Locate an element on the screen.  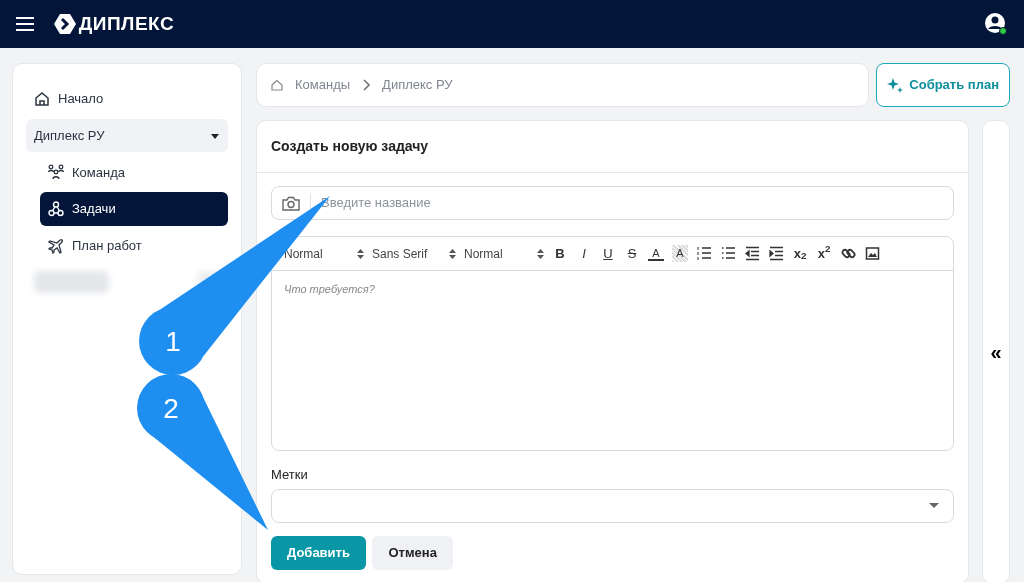
menu-icon is located at coordinates (25, 24).